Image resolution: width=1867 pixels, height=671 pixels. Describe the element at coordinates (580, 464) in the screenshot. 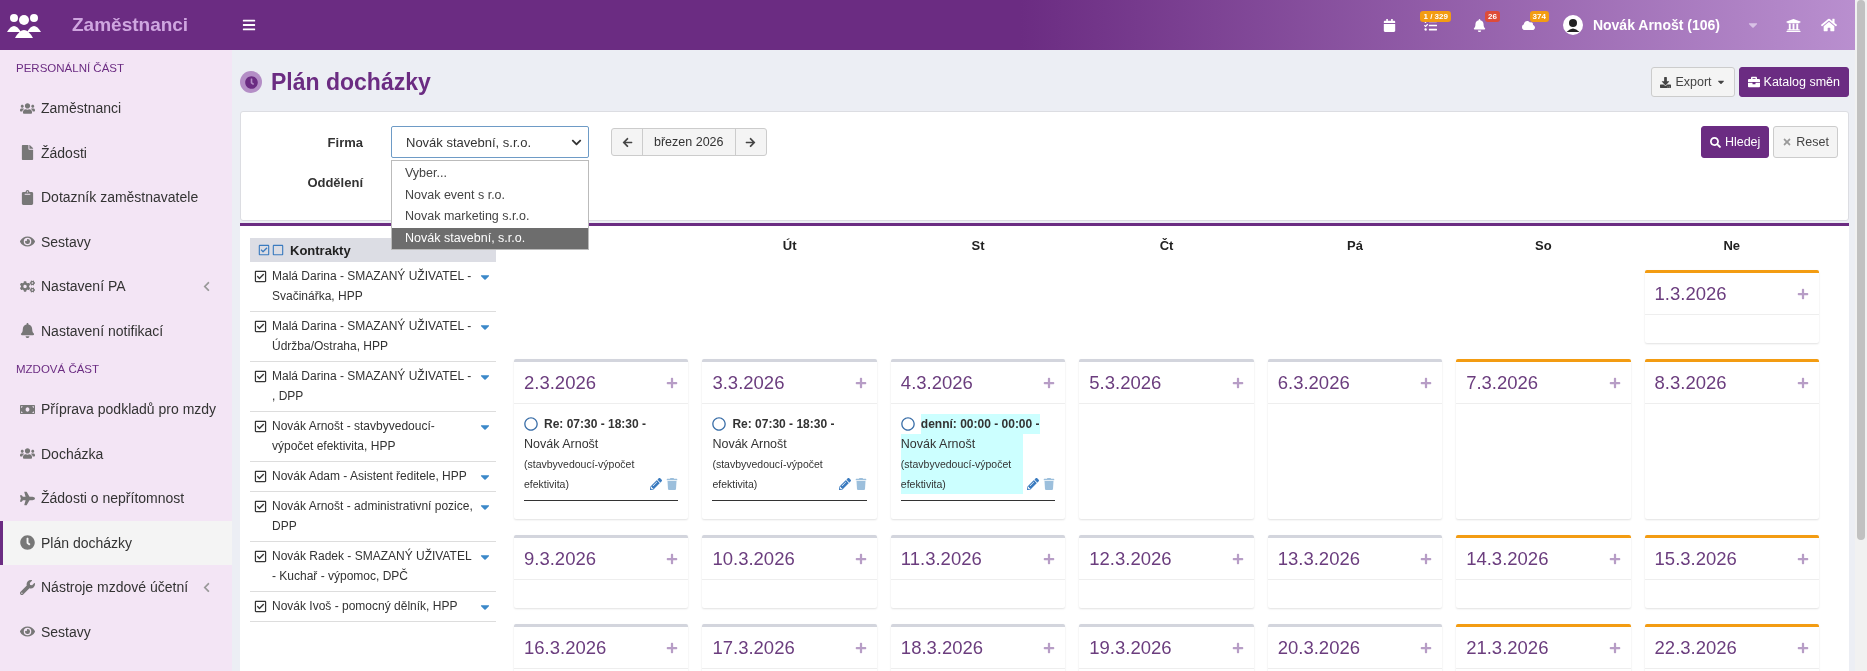

I see `employee-position: Novák Arnošt (stavbyvedoucí-výpočet efektivita)` at that location.